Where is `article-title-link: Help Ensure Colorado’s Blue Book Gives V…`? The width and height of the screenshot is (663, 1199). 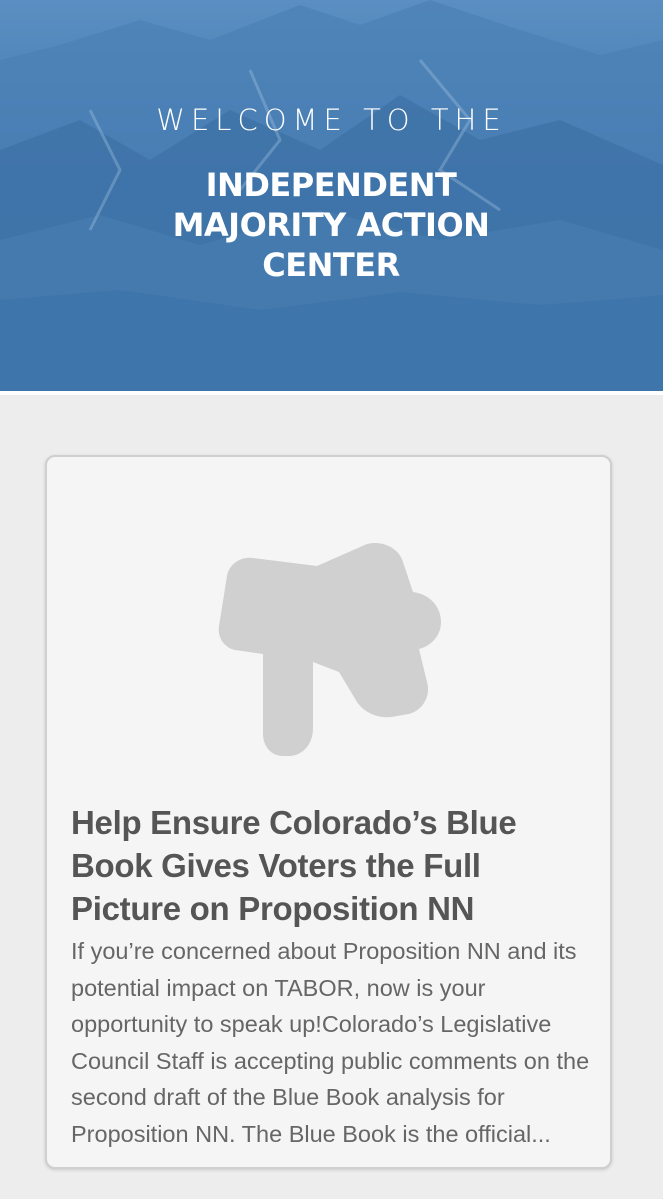 article-title-link: Help Ensure Colorado’s Blue Book Gives V… is located at coordinates (321, 865).